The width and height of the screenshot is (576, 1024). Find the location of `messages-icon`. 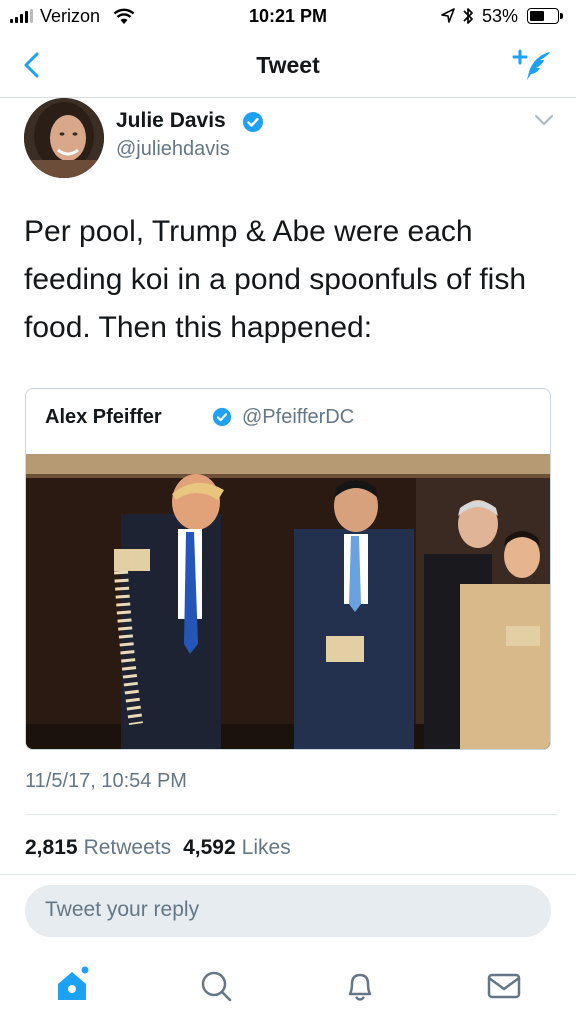

messages-icon is located at coordinates (504, 986).